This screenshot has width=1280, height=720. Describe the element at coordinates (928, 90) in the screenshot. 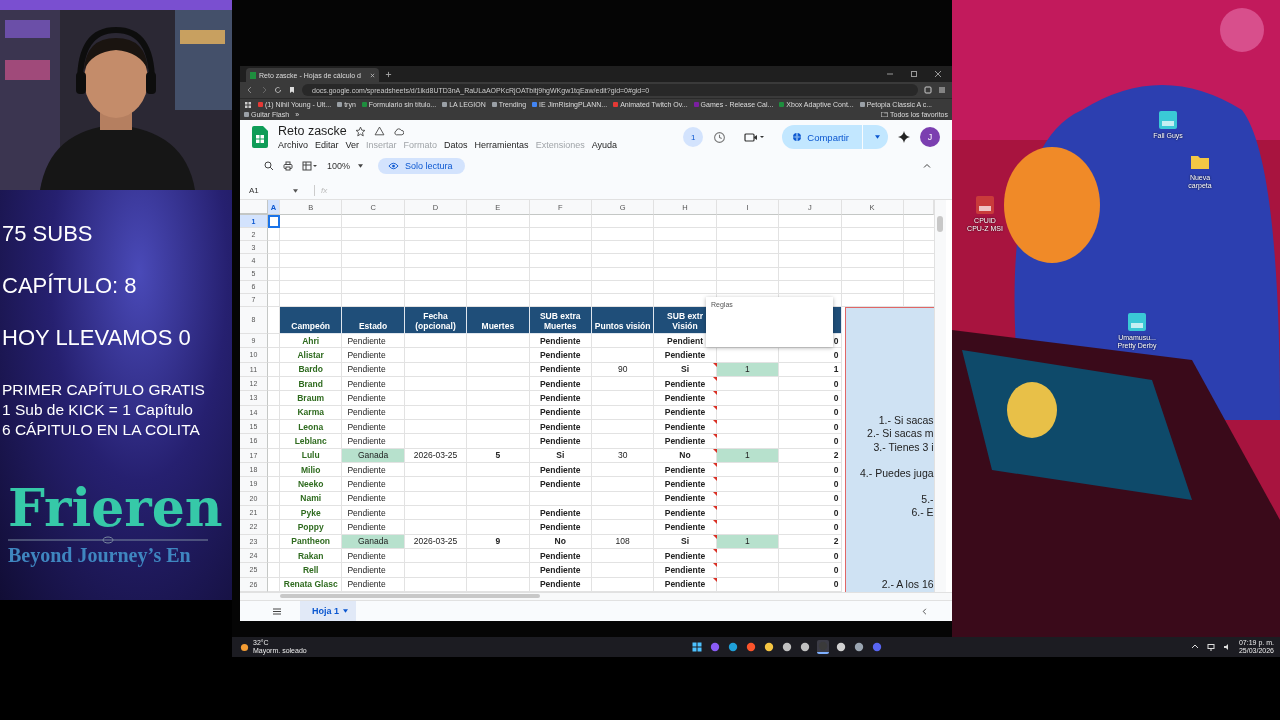

I see `extensions-icon` at that location.